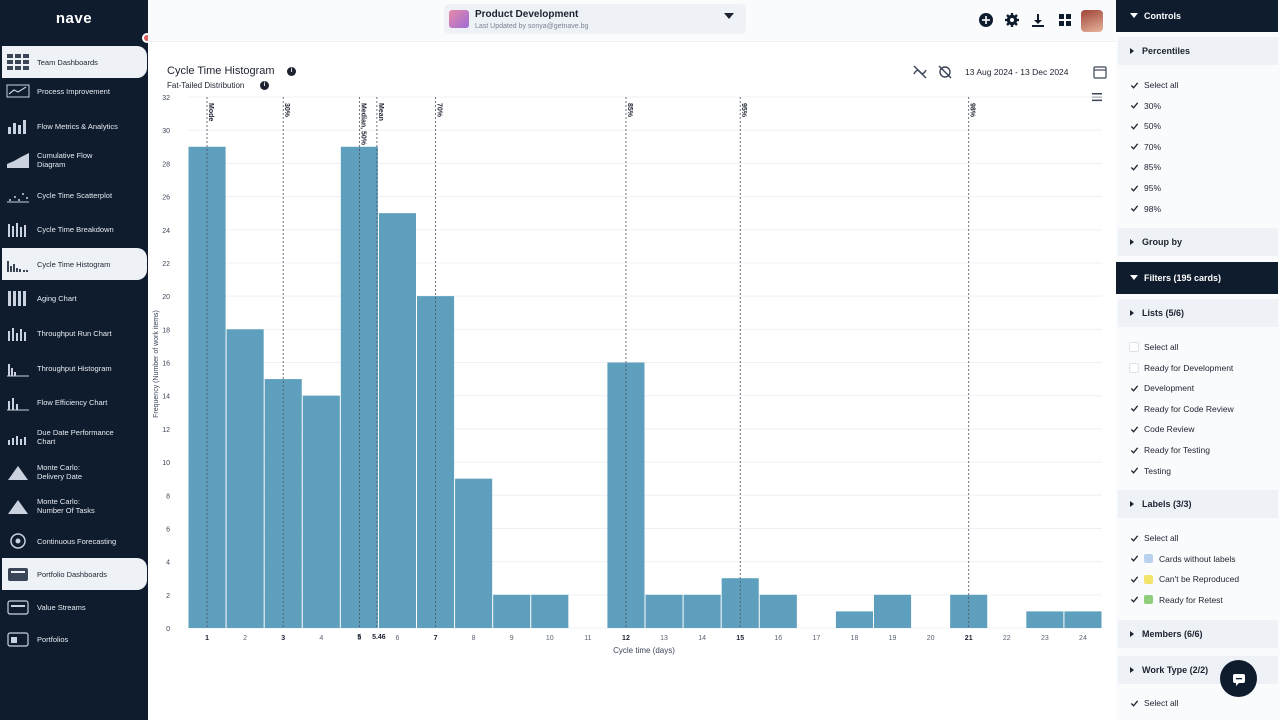  What do you see at coordinates (1154, 85) in the screenshot?
I see `percentile-option: Select all` at bounding box center [1154, 85].